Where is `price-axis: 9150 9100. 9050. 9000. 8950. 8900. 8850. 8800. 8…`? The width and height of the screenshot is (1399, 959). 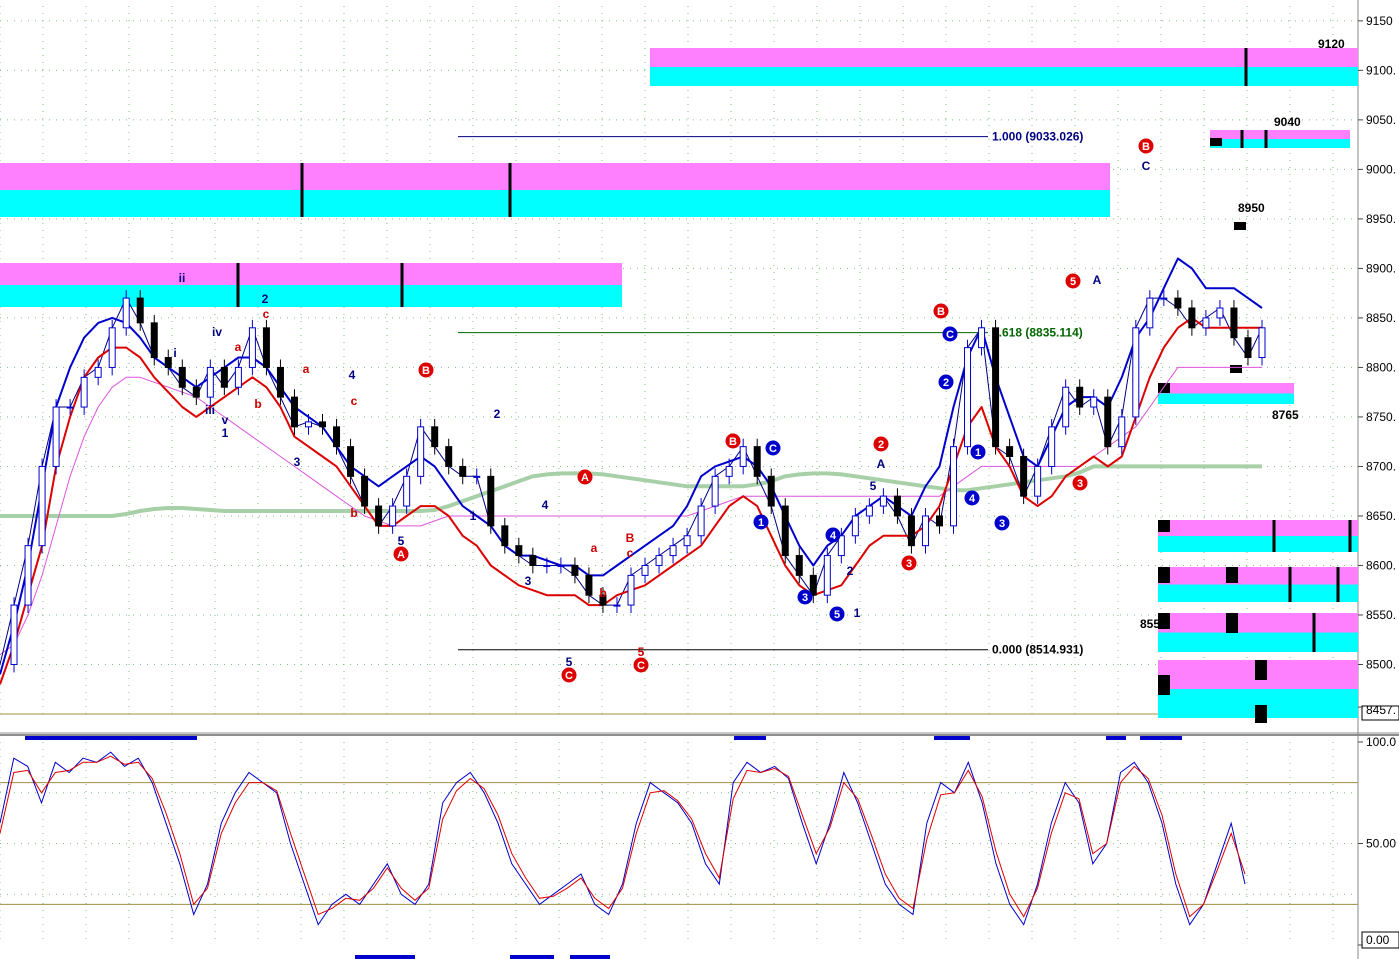 price-axis: 9150 9100. 9050. 9000. 8950. 8900. 8850. 8800. 8… is located at coordinates (1378, 481).